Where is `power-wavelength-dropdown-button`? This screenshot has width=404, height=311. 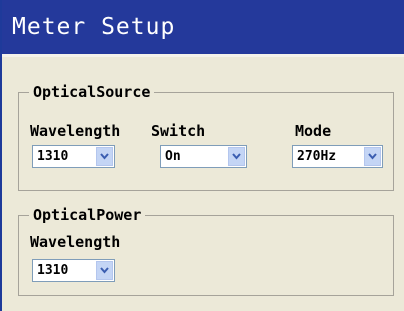
power-wavelength-dropdown-button is located at coordinates (104, 270).